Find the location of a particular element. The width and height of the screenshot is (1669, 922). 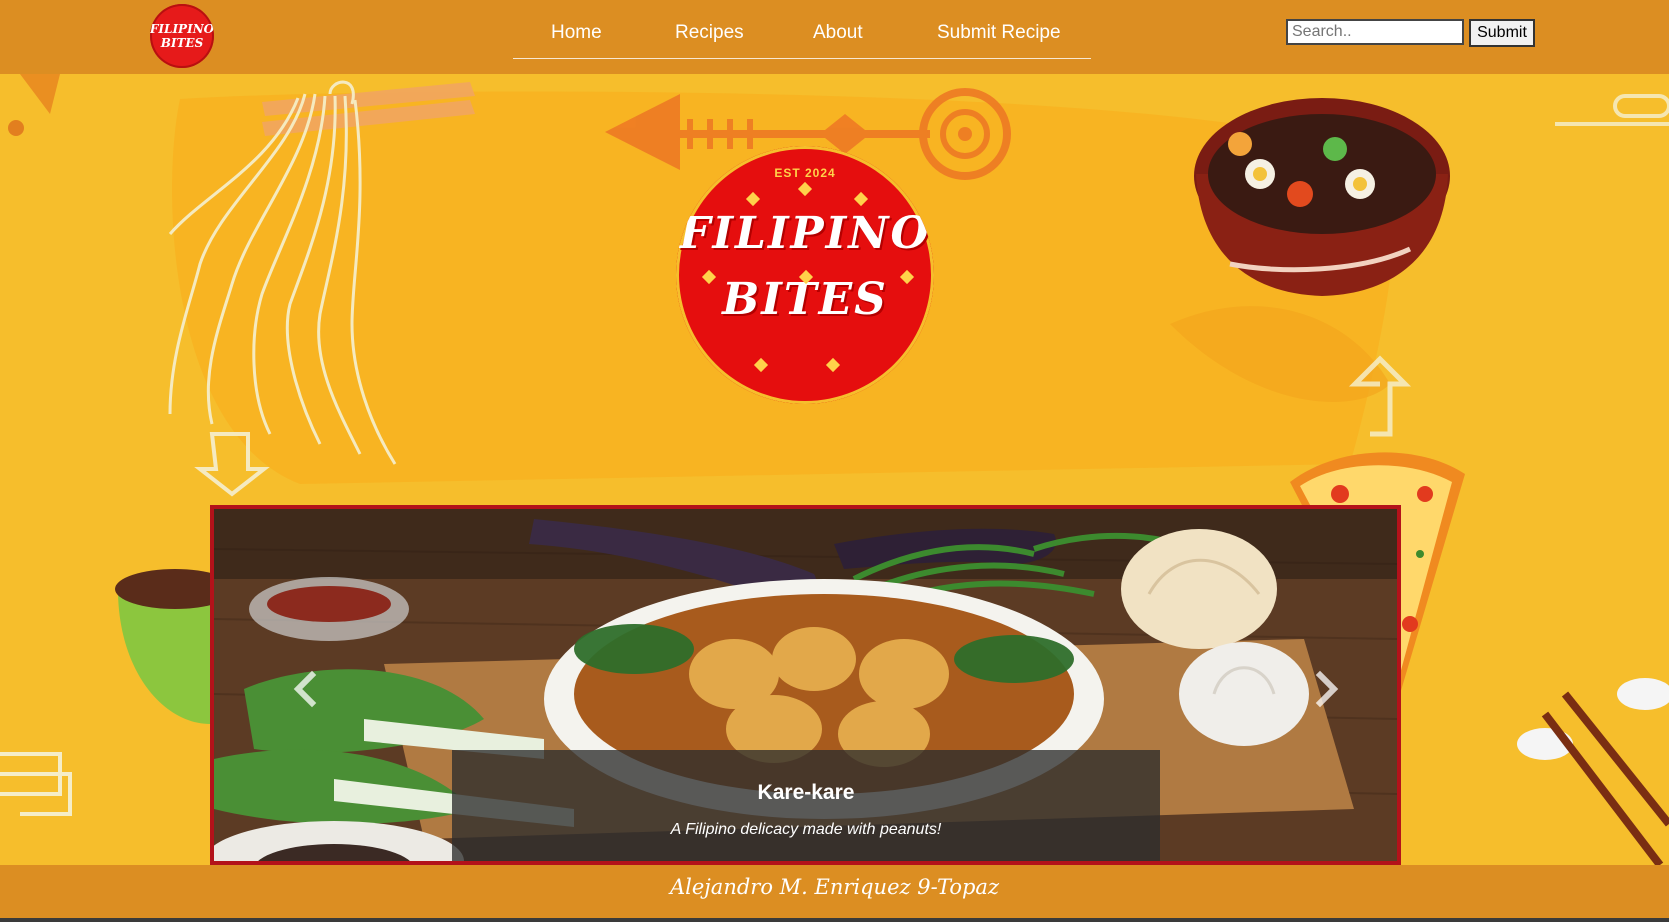

logo-sparkles is located at coordinates (808, 277).